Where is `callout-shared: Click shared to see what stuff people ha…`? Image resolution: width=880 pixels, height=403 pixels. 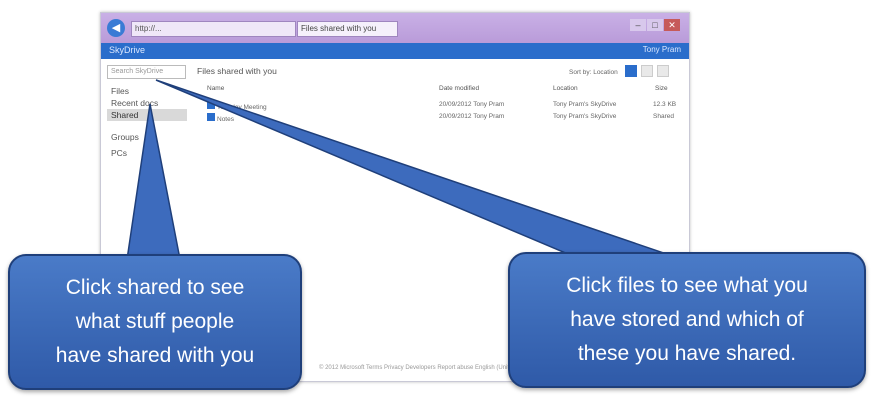
callout-shared: Click shared to see what stuff people ha… is located at coordinates (155, 322).